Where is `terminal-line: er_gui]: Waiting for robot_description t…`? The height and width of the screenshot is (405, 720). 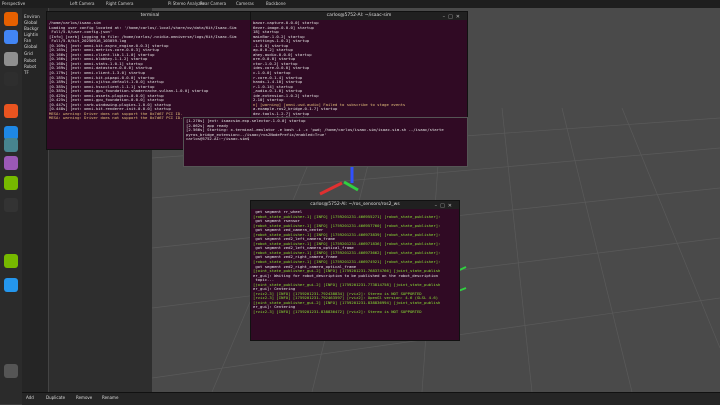 terminal-line: er_gui]: Waiting for robot_description t… is located at coordinates (346, 275).